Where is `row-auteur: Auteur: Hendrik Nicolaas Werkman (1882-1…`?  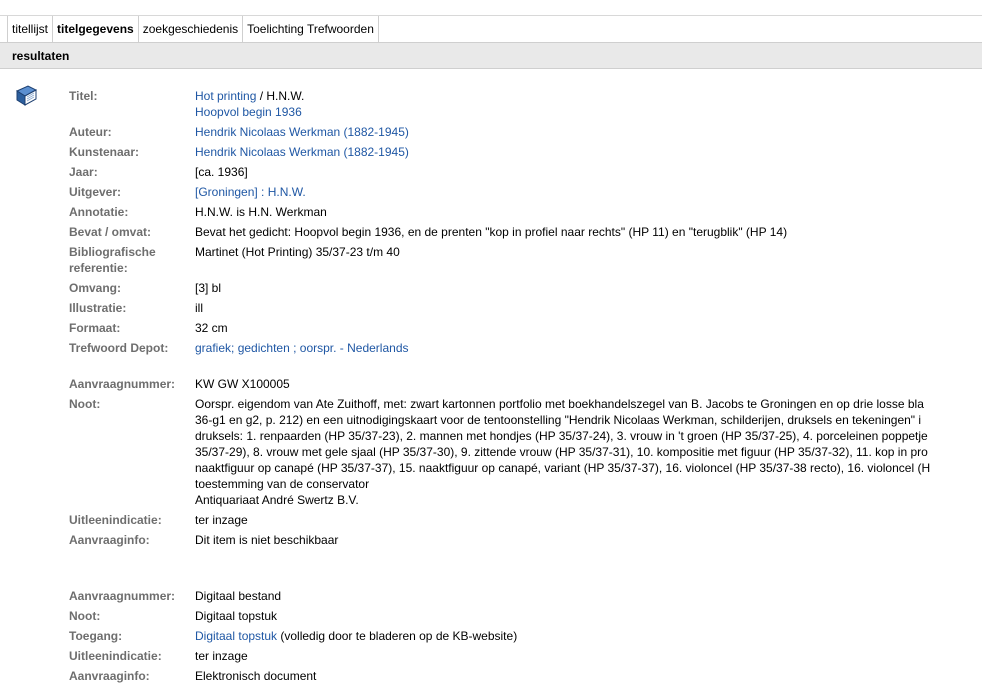
row-auteur: Auteur: Hendrik Nicolaas Werkman (1882-1… is located at coordinates (428, 132).